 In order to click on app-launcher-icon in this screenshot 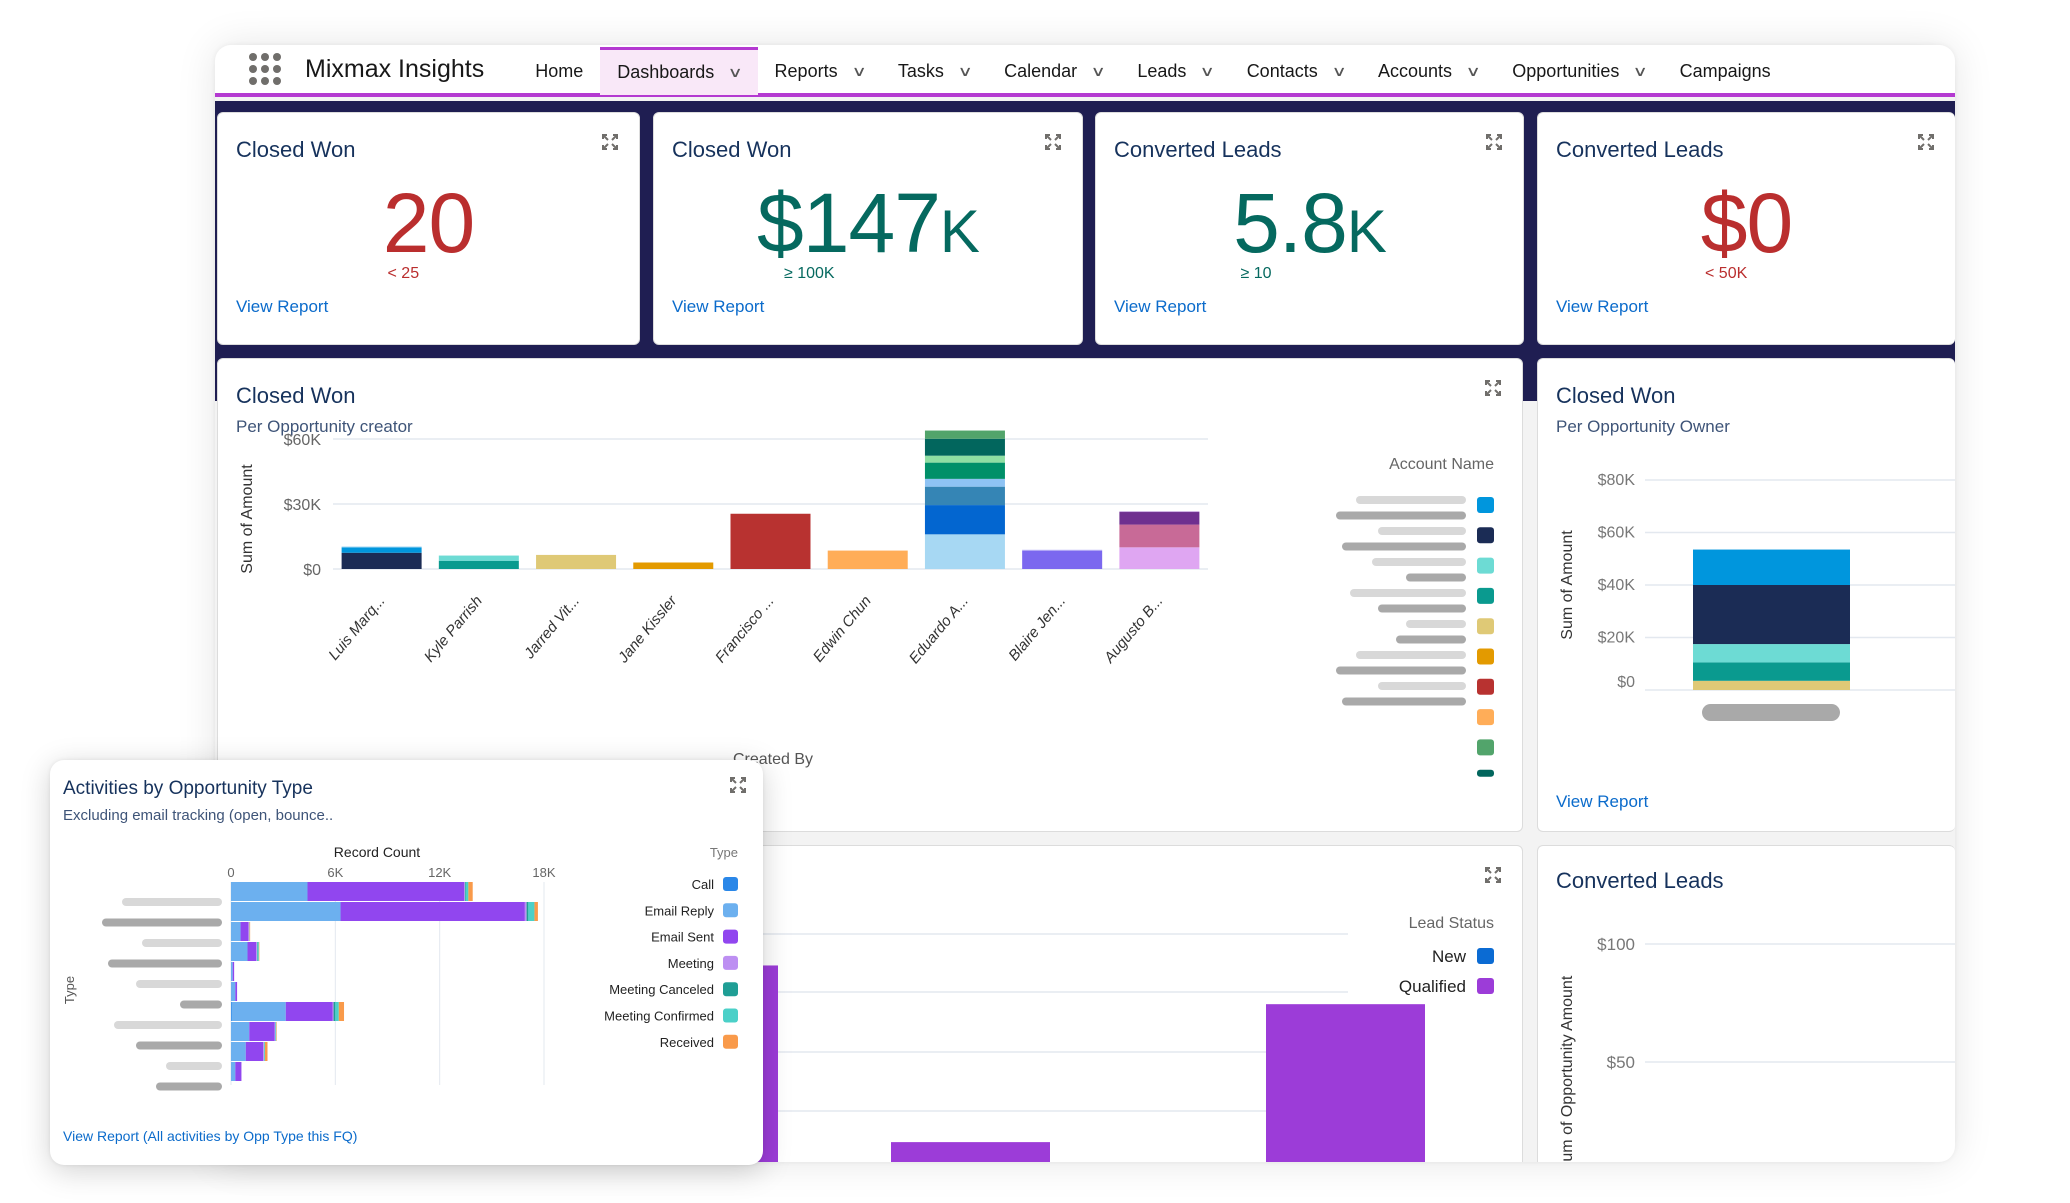, I will do `click(265, 69)`.